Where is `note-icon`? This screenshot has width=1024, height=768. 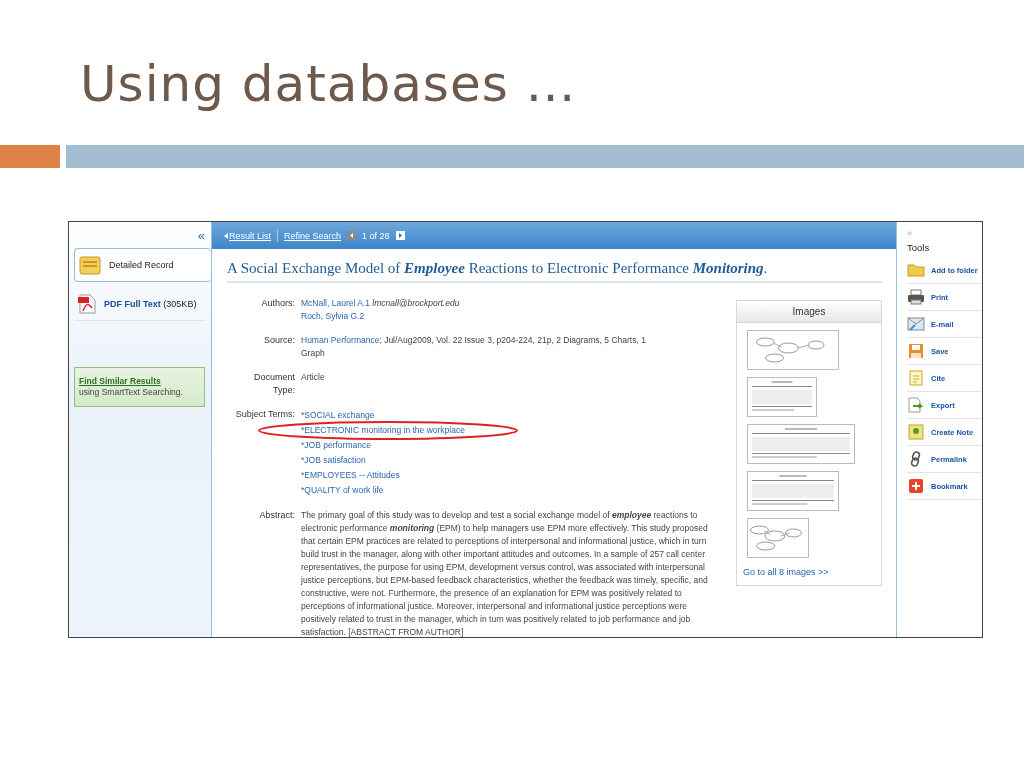
note-icon is located at coordinates (916, 432).